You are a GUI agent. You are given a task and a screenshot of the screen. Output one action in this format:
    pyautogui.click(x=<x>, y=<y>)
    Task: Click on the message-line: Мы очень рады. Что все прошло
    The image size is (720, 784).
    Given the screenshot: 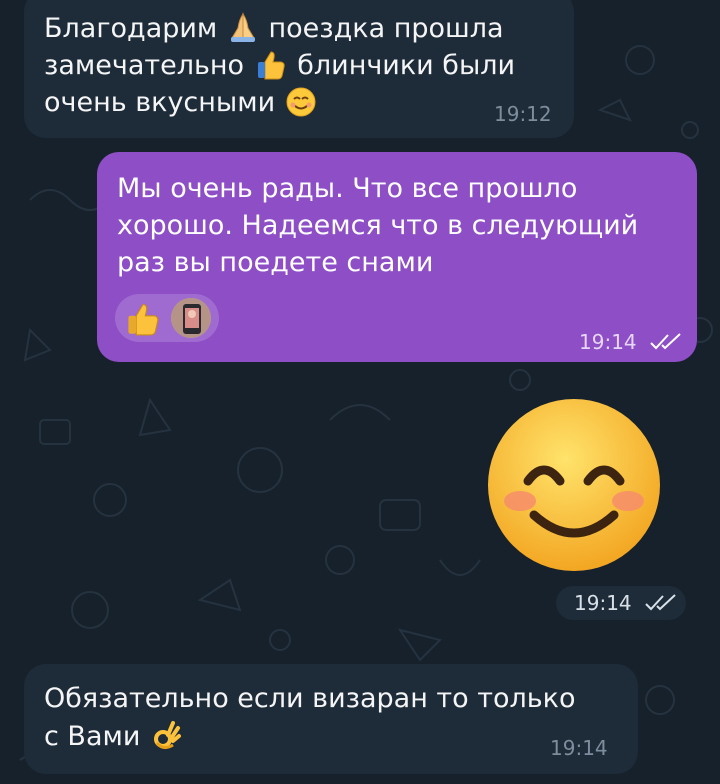 What is the action you would take?
    pyautogui.click(x=347, y=188)
    